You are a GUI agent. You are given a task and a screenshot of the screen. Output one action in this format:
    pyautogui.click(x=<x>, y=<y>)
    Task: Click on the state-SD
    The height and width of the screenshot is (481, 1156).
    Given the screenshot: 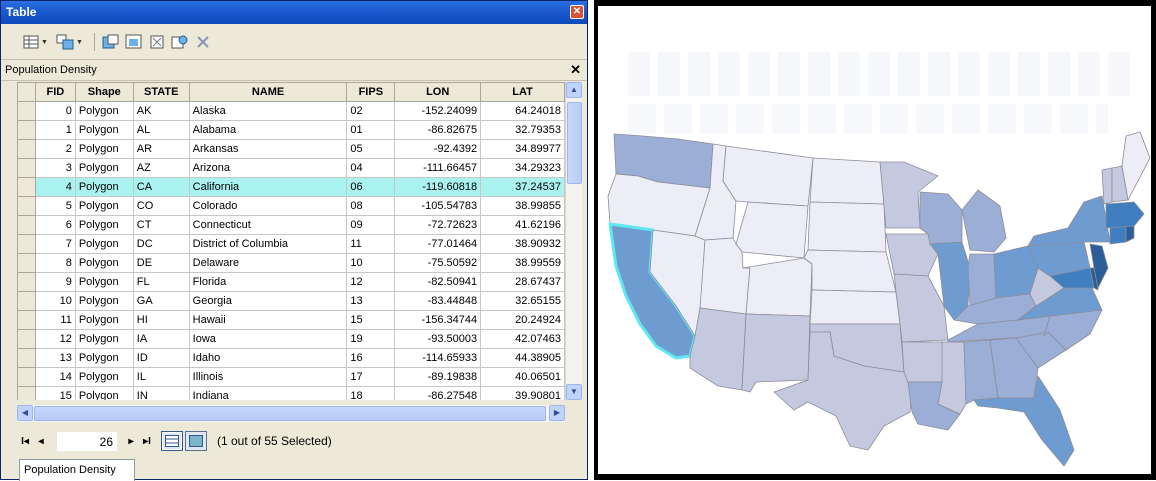 What is the action you would take?
    pyautogui.click(x=847, y=227)
    